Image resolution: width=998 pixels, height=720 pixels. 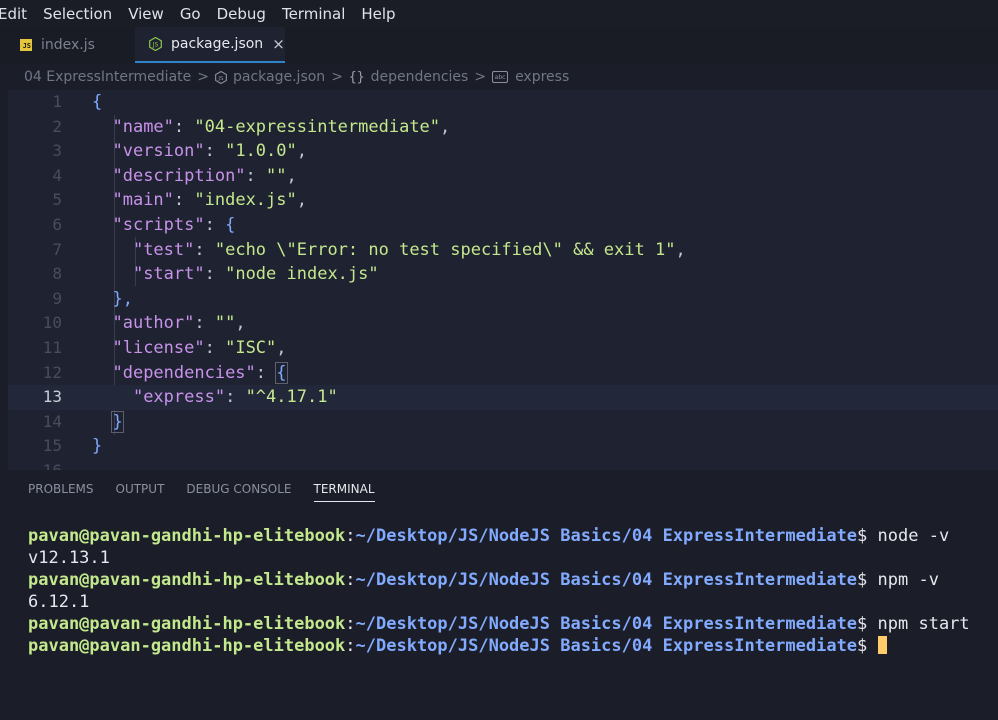 I want to click on line-number: 7, so click(x=57, y=249).